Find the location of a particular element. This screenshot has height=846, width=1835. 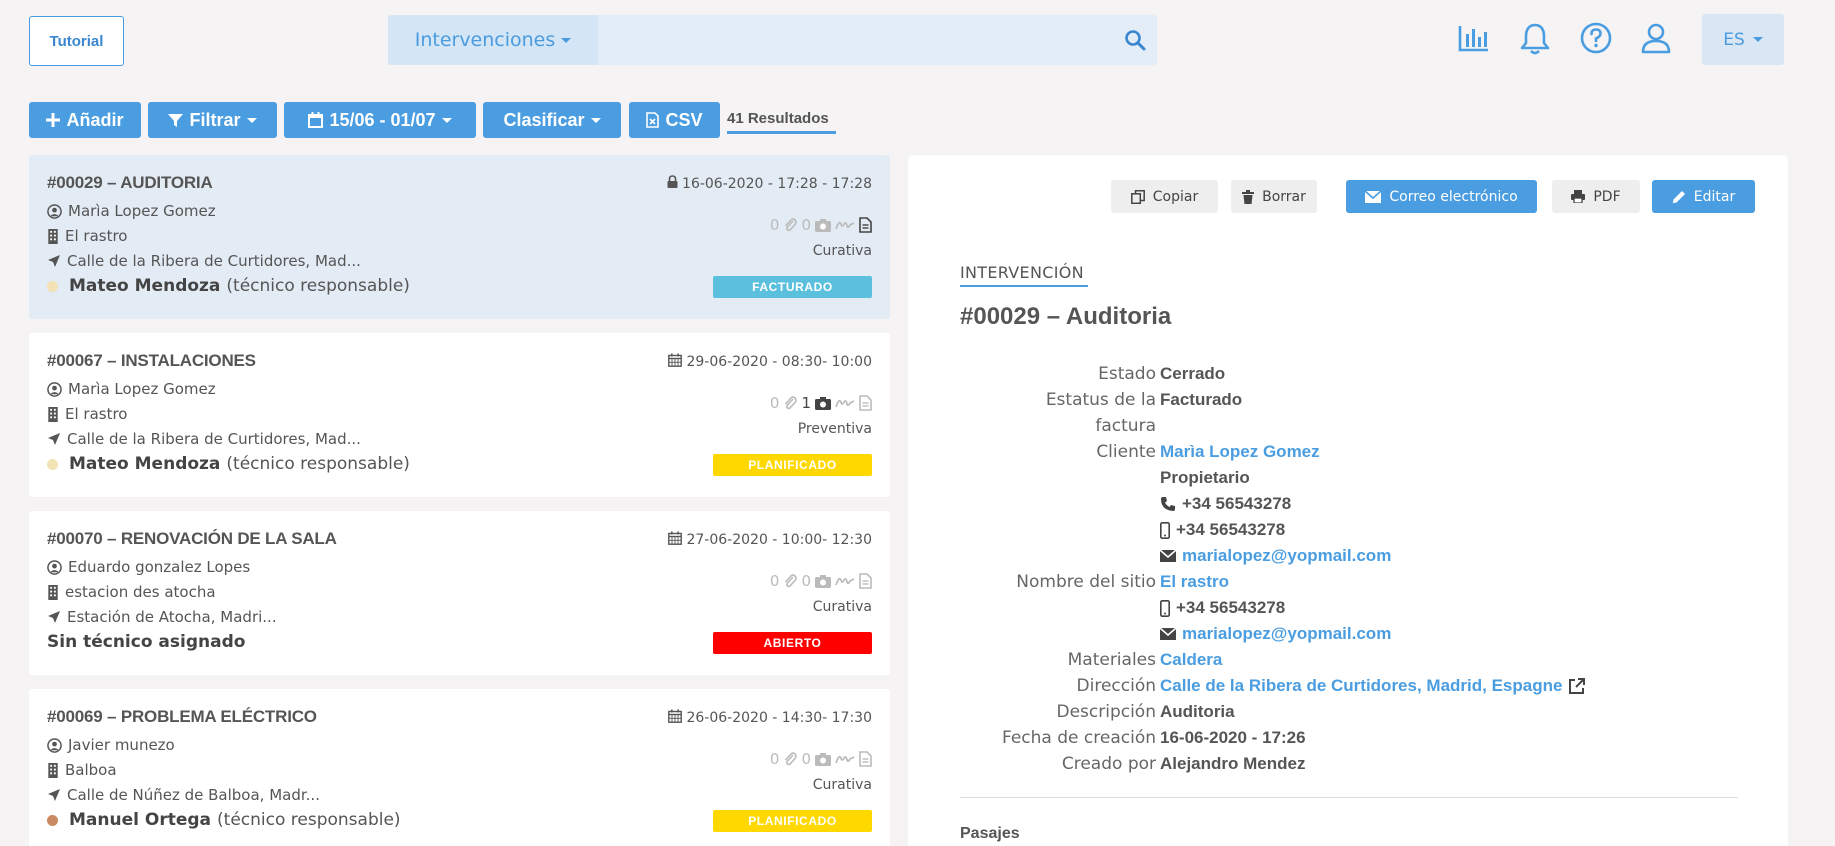

cliente-link: Marìa Lopez Gomez is located at coordinates (1240, 452).